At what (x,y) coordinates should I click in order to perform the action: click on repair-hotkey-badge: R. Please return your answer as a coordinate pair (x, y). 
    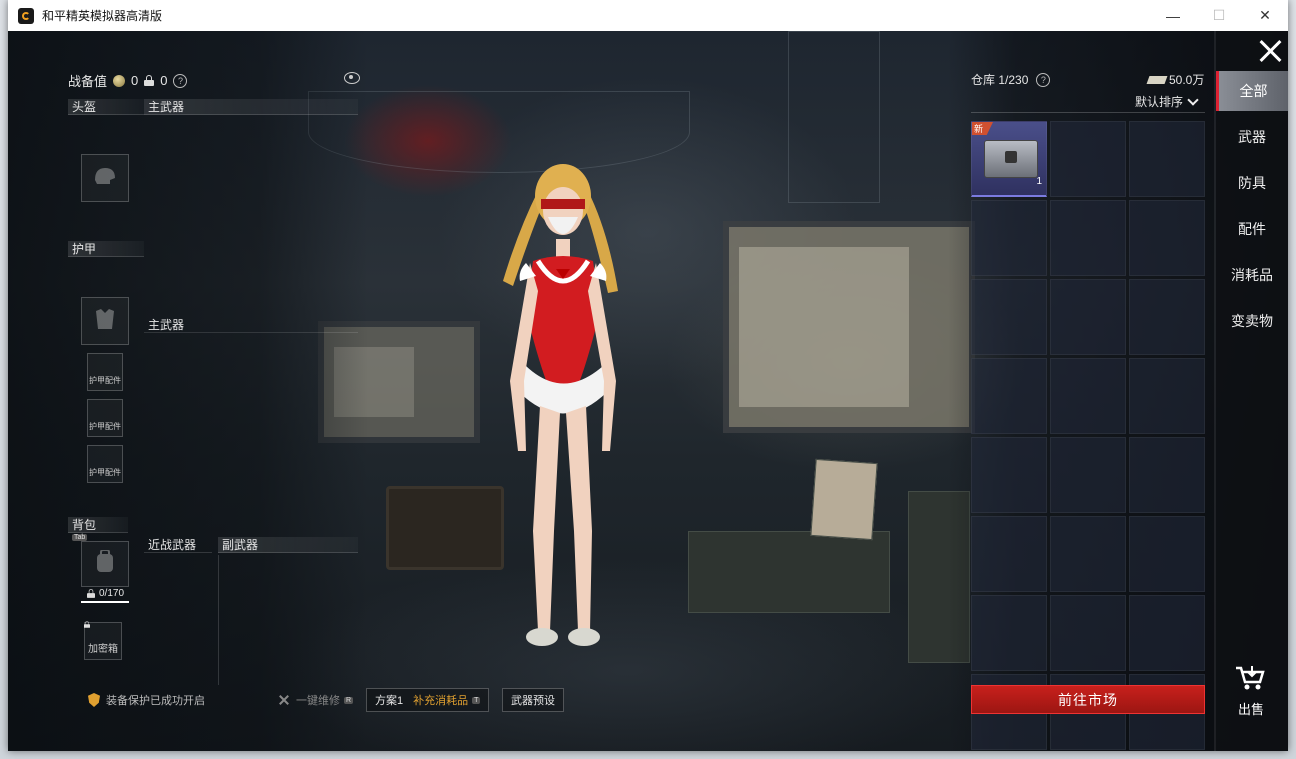
    Looking at the image, I should click on (349, 700).